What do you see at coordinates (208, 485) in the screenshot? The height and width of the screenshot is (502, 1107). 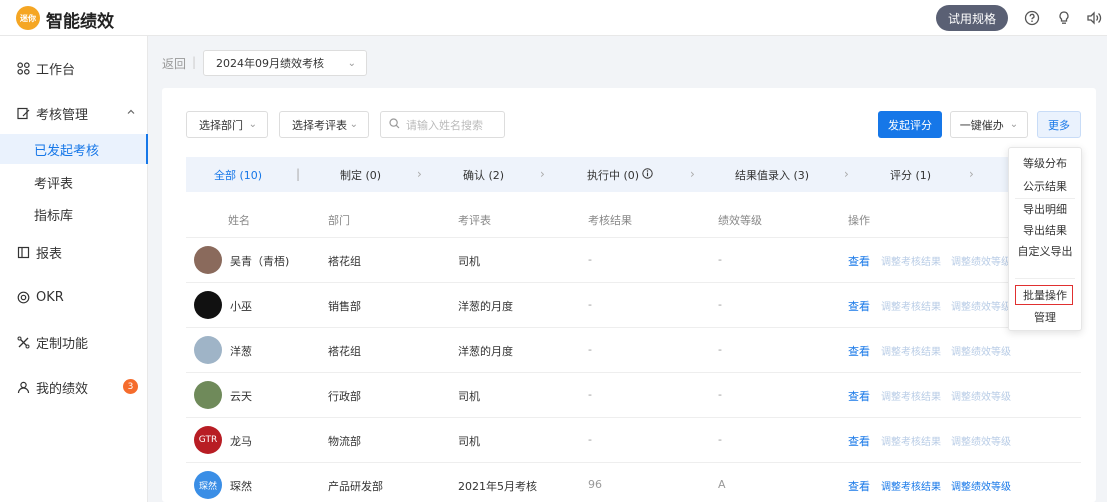 I see `avatar: 琛然` at bounding box center [208, 485].